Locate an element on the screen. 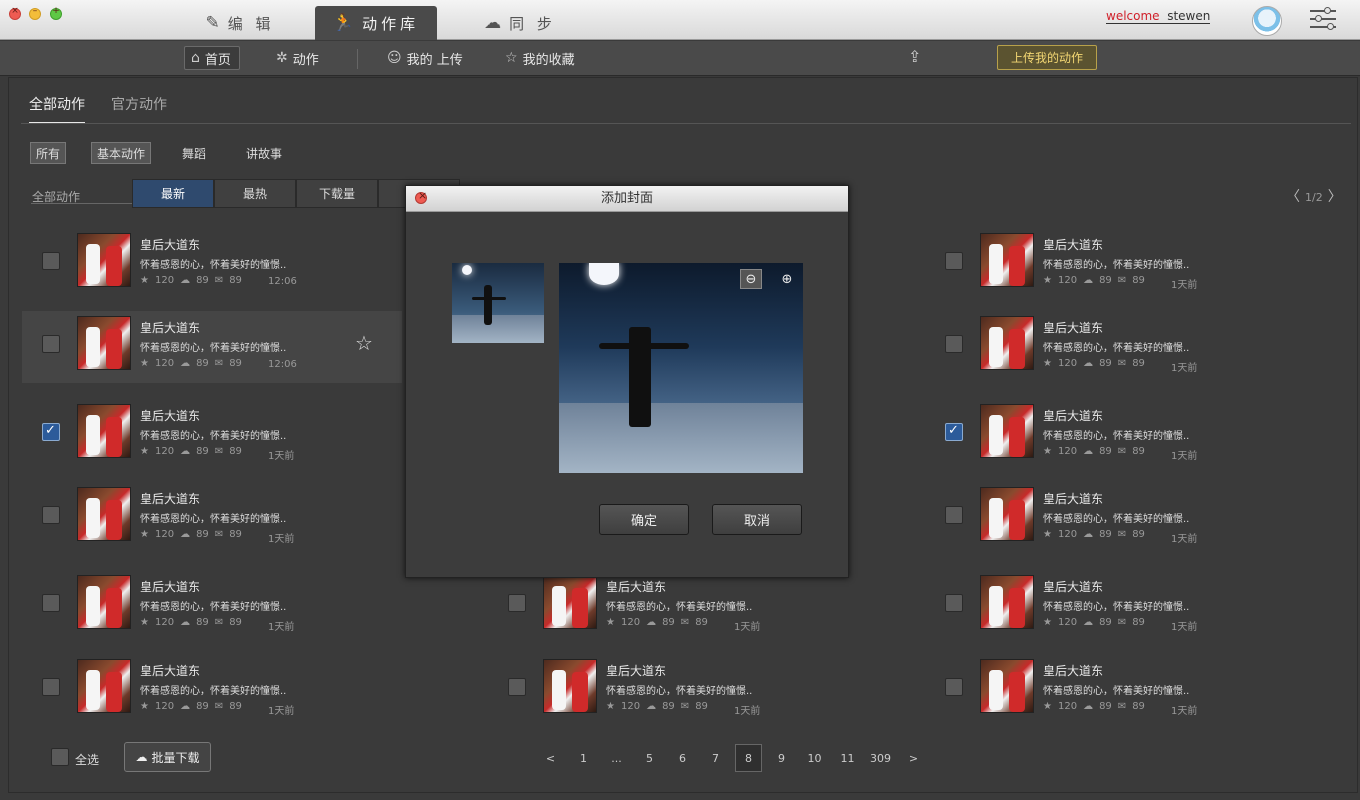 The width and height of the screenshot is (1360, 800). avatar is located at coordinates (1267, 21).